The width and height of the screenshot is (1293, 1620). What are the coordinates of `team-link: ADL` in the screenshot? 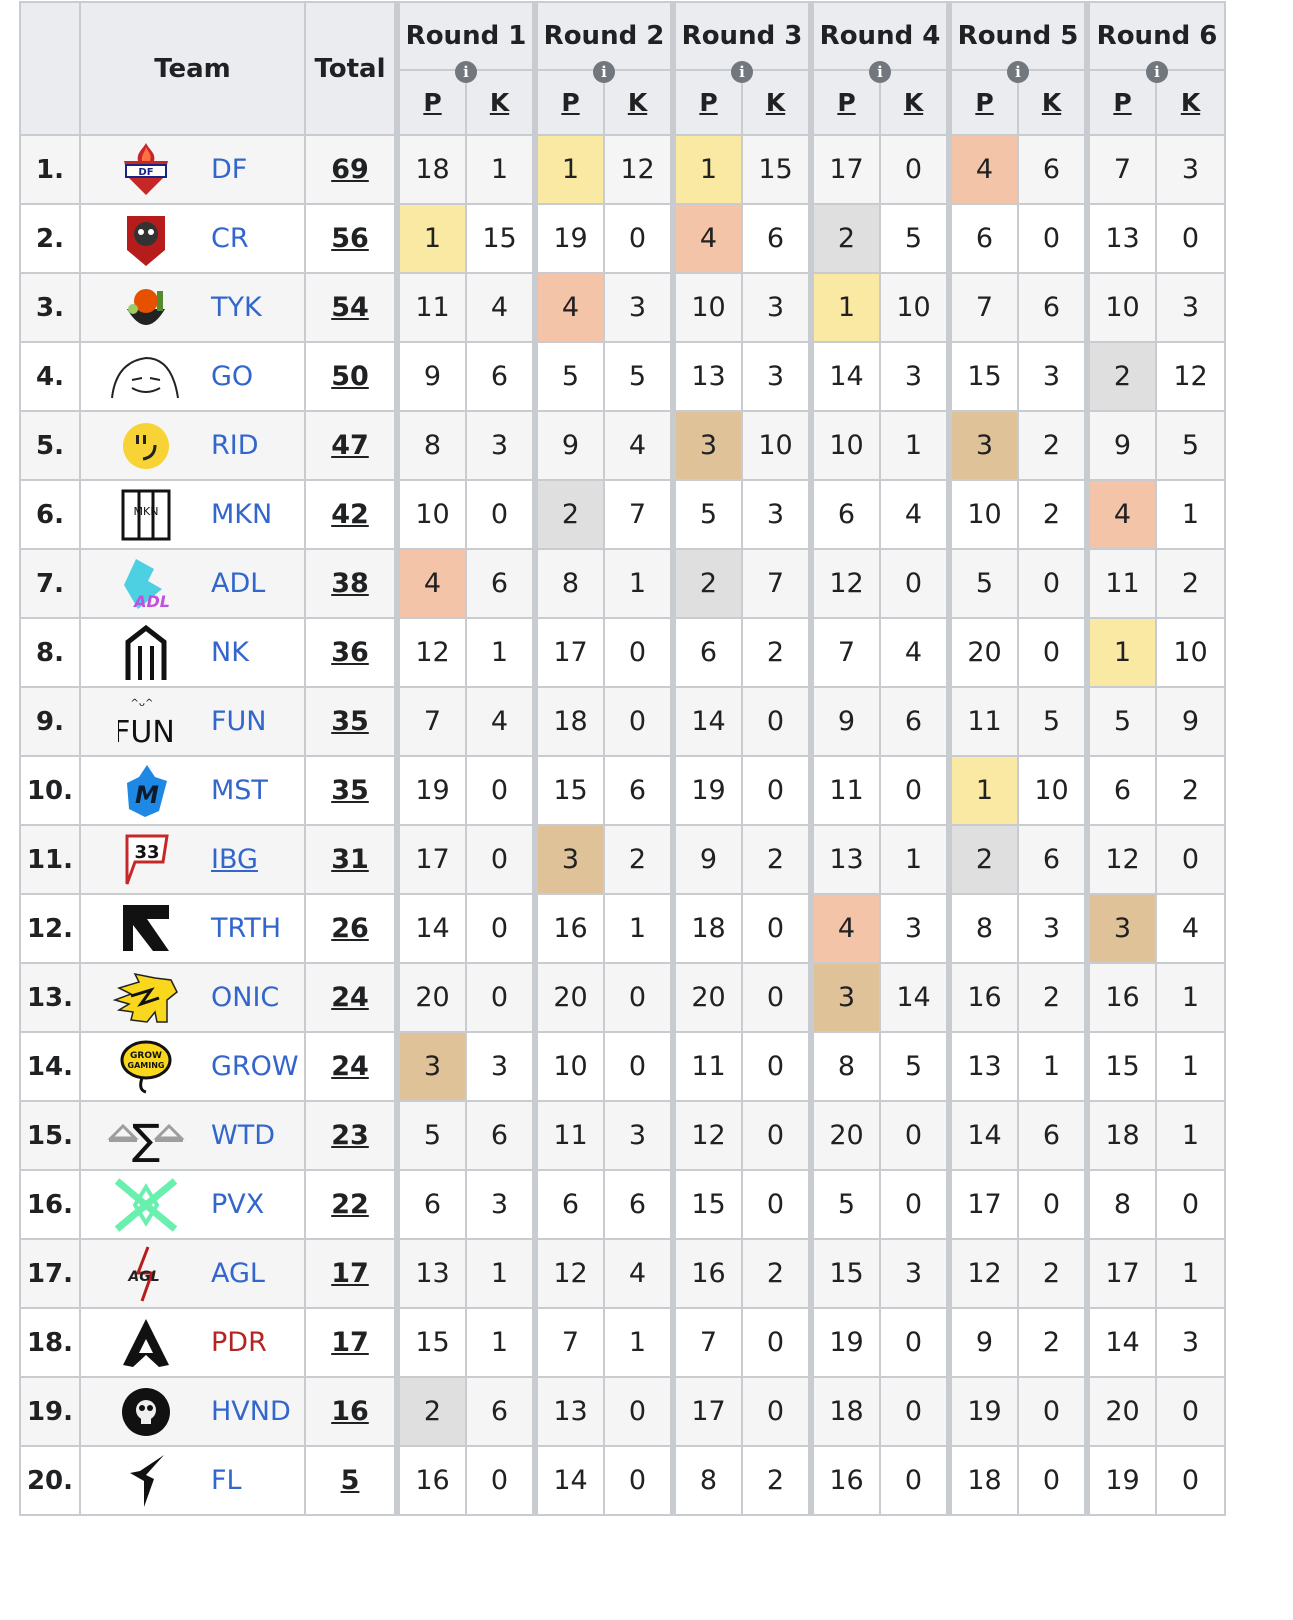 It's located at (238, 583).